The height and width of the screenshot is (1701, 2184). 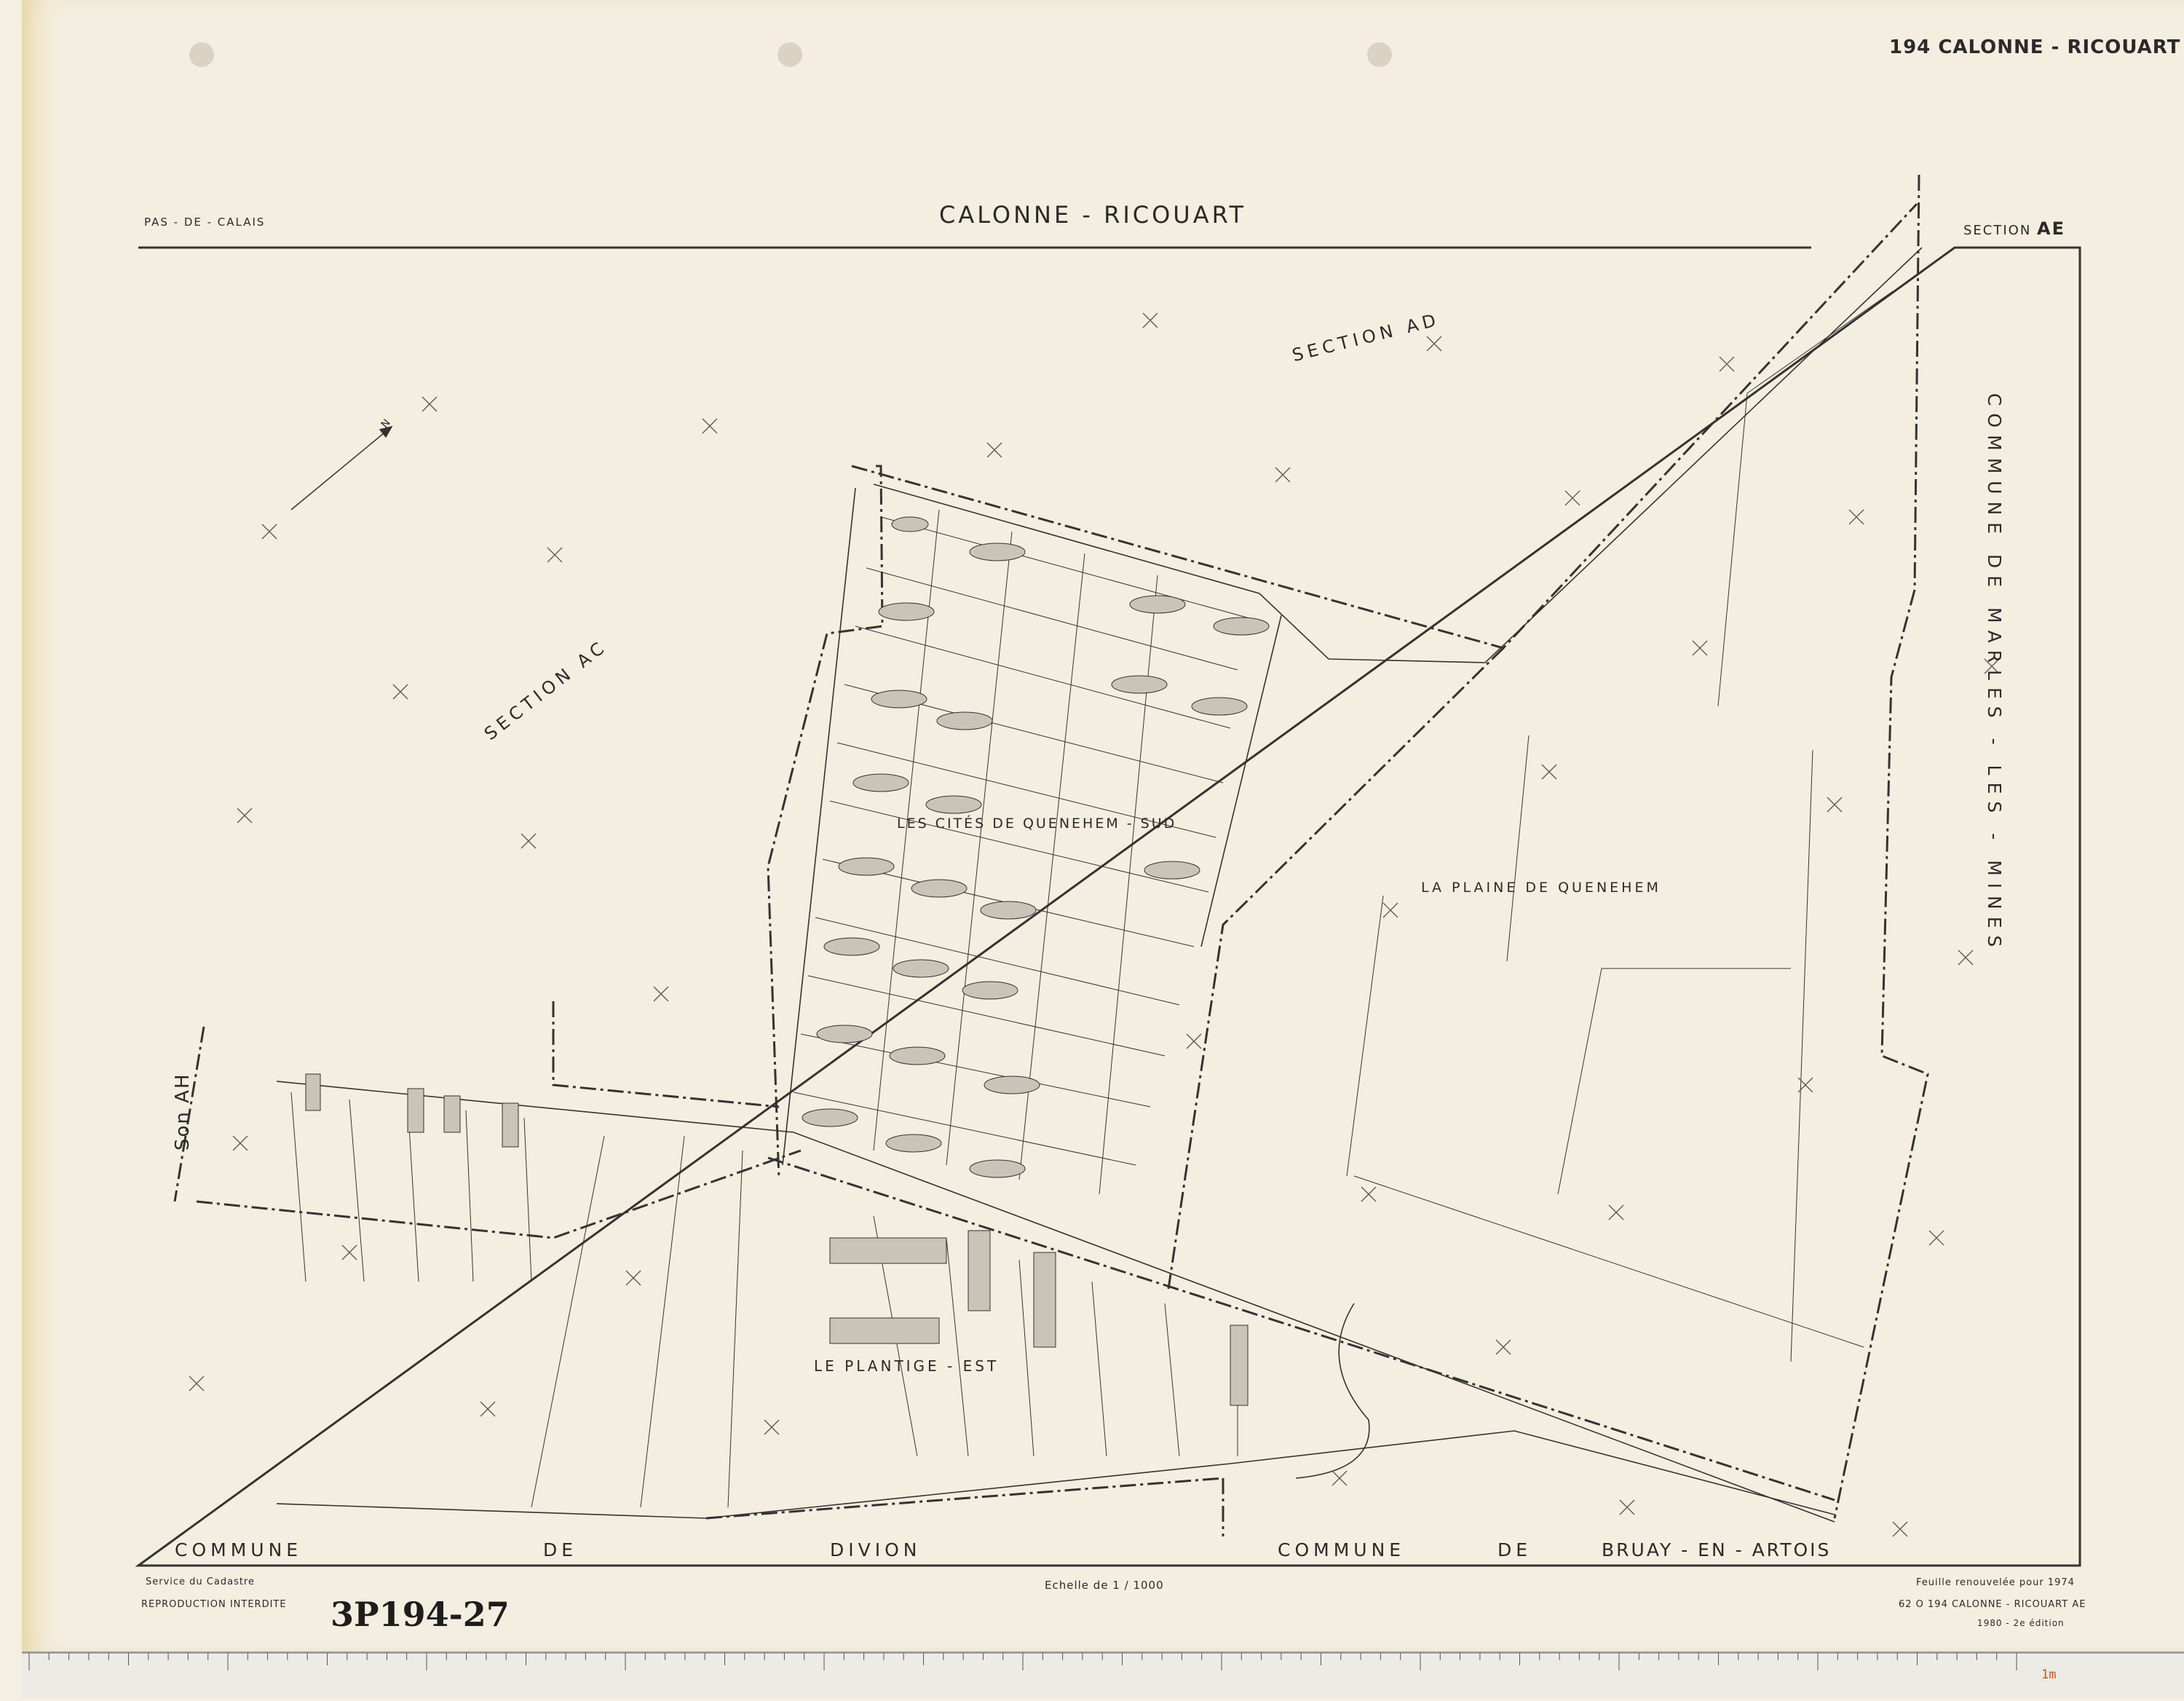 I want to click on scale-label: Echelle de 1 / 1000, so click(x=1104, y=1585).